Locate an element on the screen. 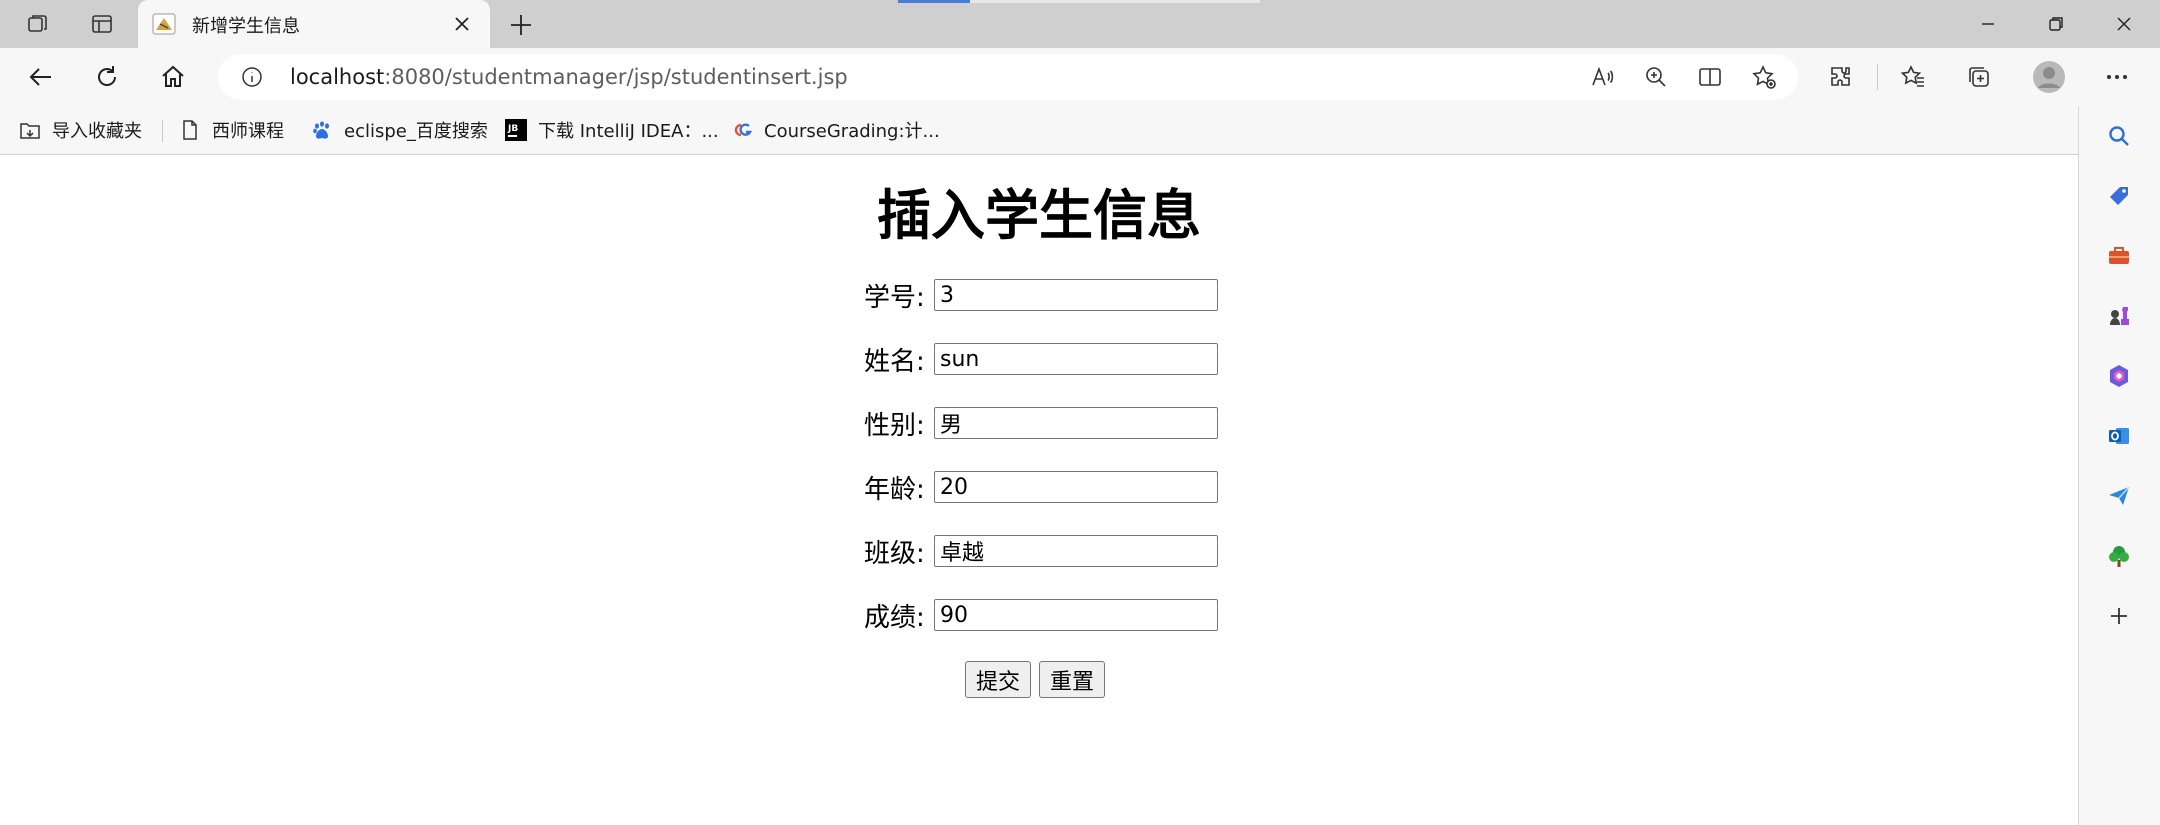 The image size is (2160, 825). shopping-tag-icon is located at coordinates (2119, 196).